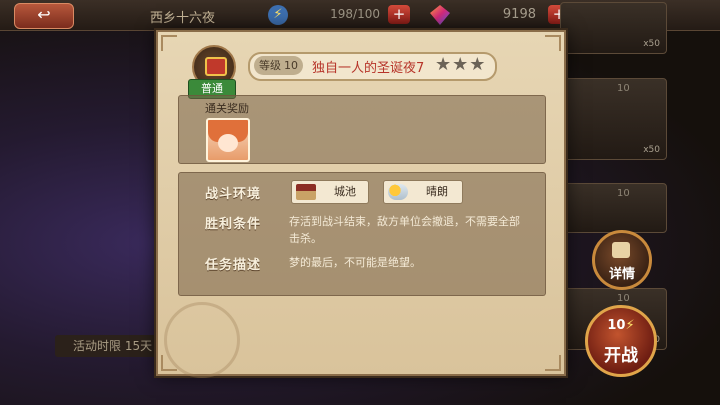  I want to click on weather-tag: 晴朗, so click(423, 192).